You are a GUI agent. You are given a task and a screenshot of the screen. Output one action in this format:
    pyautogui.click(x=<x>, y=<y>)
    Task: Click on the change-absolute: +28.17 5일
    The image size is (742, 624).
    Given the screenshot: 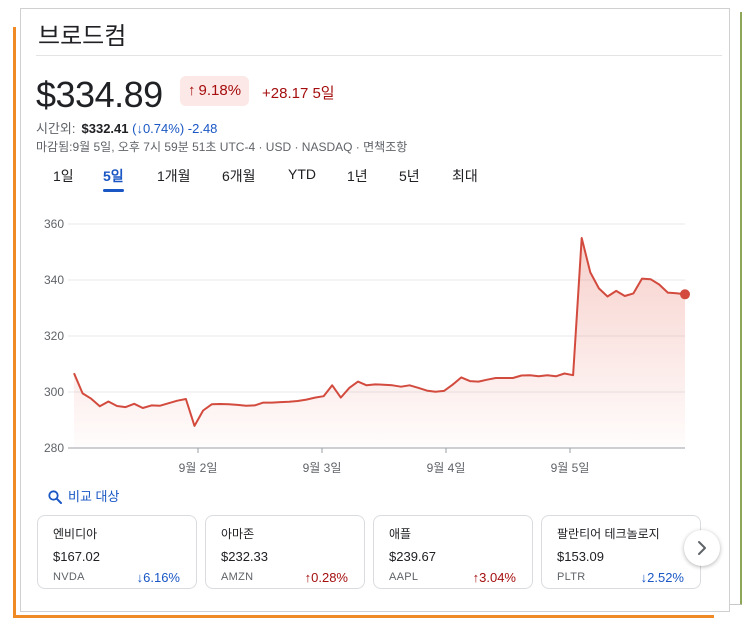 What is the action you would take?
    pyautogui.click(x=298, y=93)
    